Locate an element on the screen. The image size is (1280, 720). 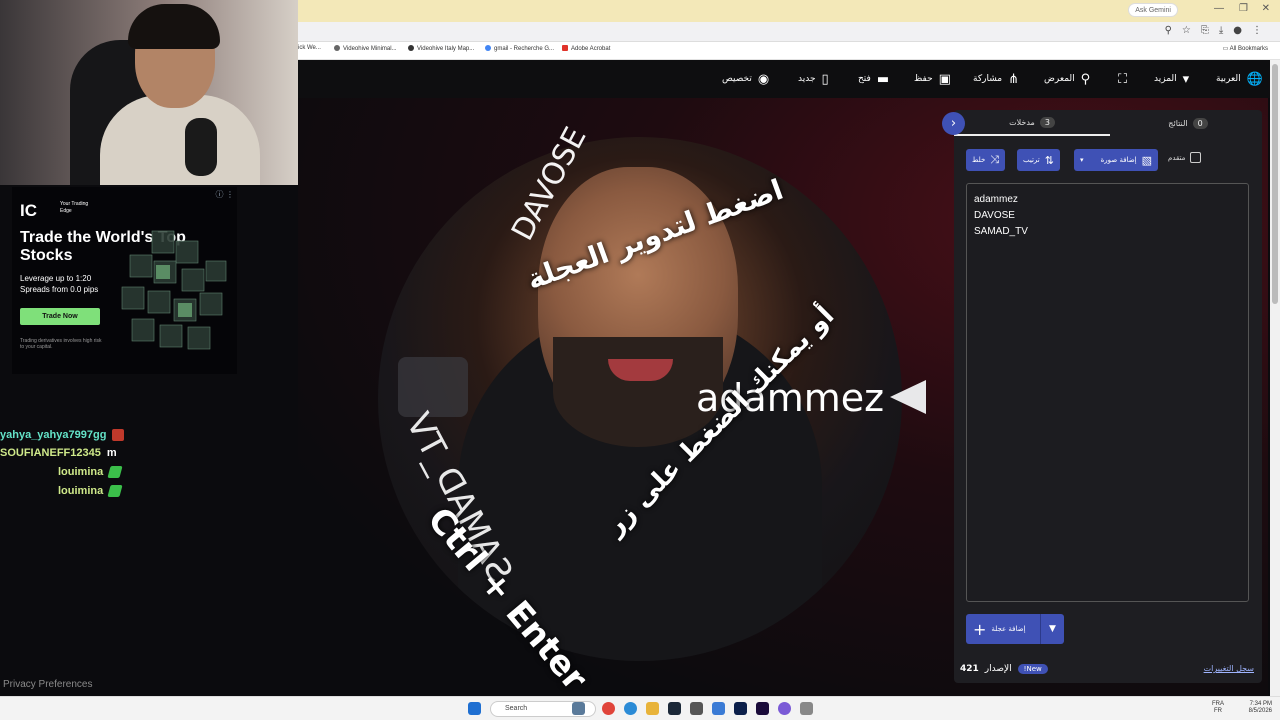
google-icon is located at coordinates (488, 48).